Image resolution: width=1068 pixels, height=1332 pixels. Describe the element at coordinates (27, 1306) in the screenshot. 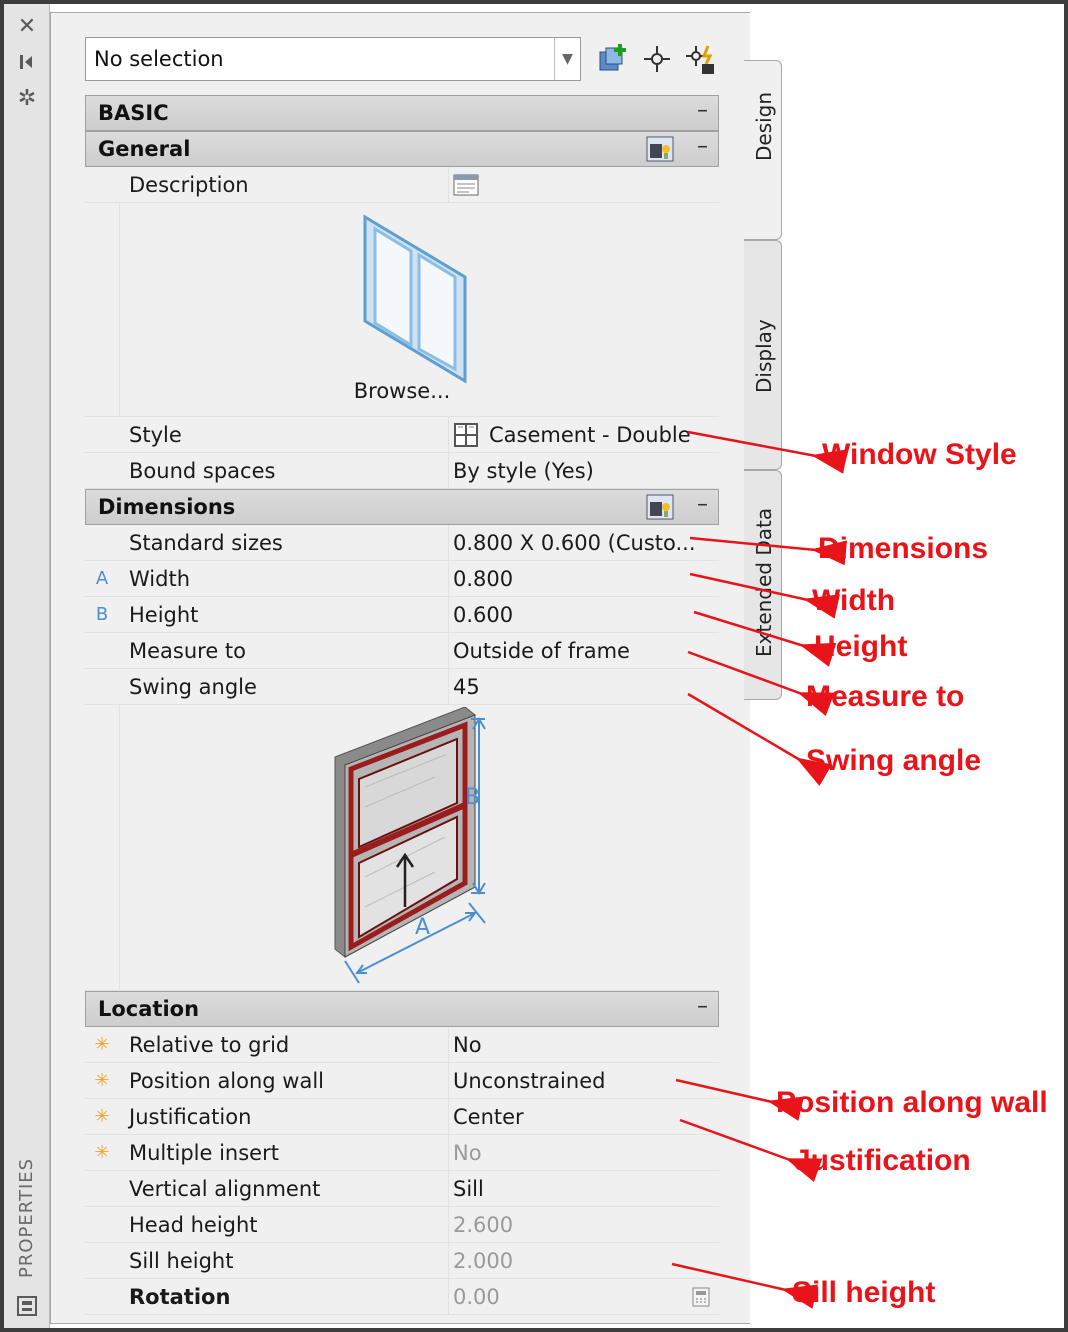

I see `panel-icon` at that location.